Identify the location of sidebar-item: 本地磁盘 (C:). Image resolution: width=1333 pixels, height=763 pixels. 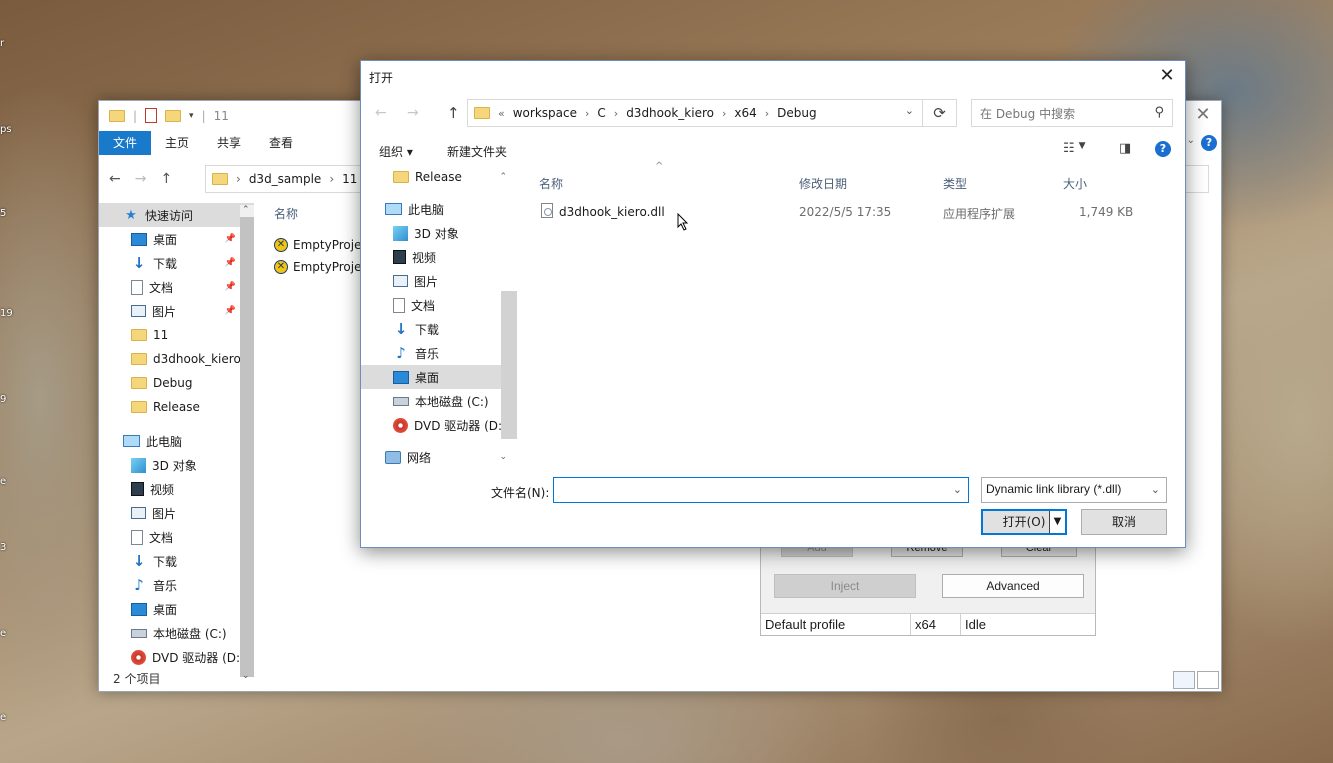
(176, 633).